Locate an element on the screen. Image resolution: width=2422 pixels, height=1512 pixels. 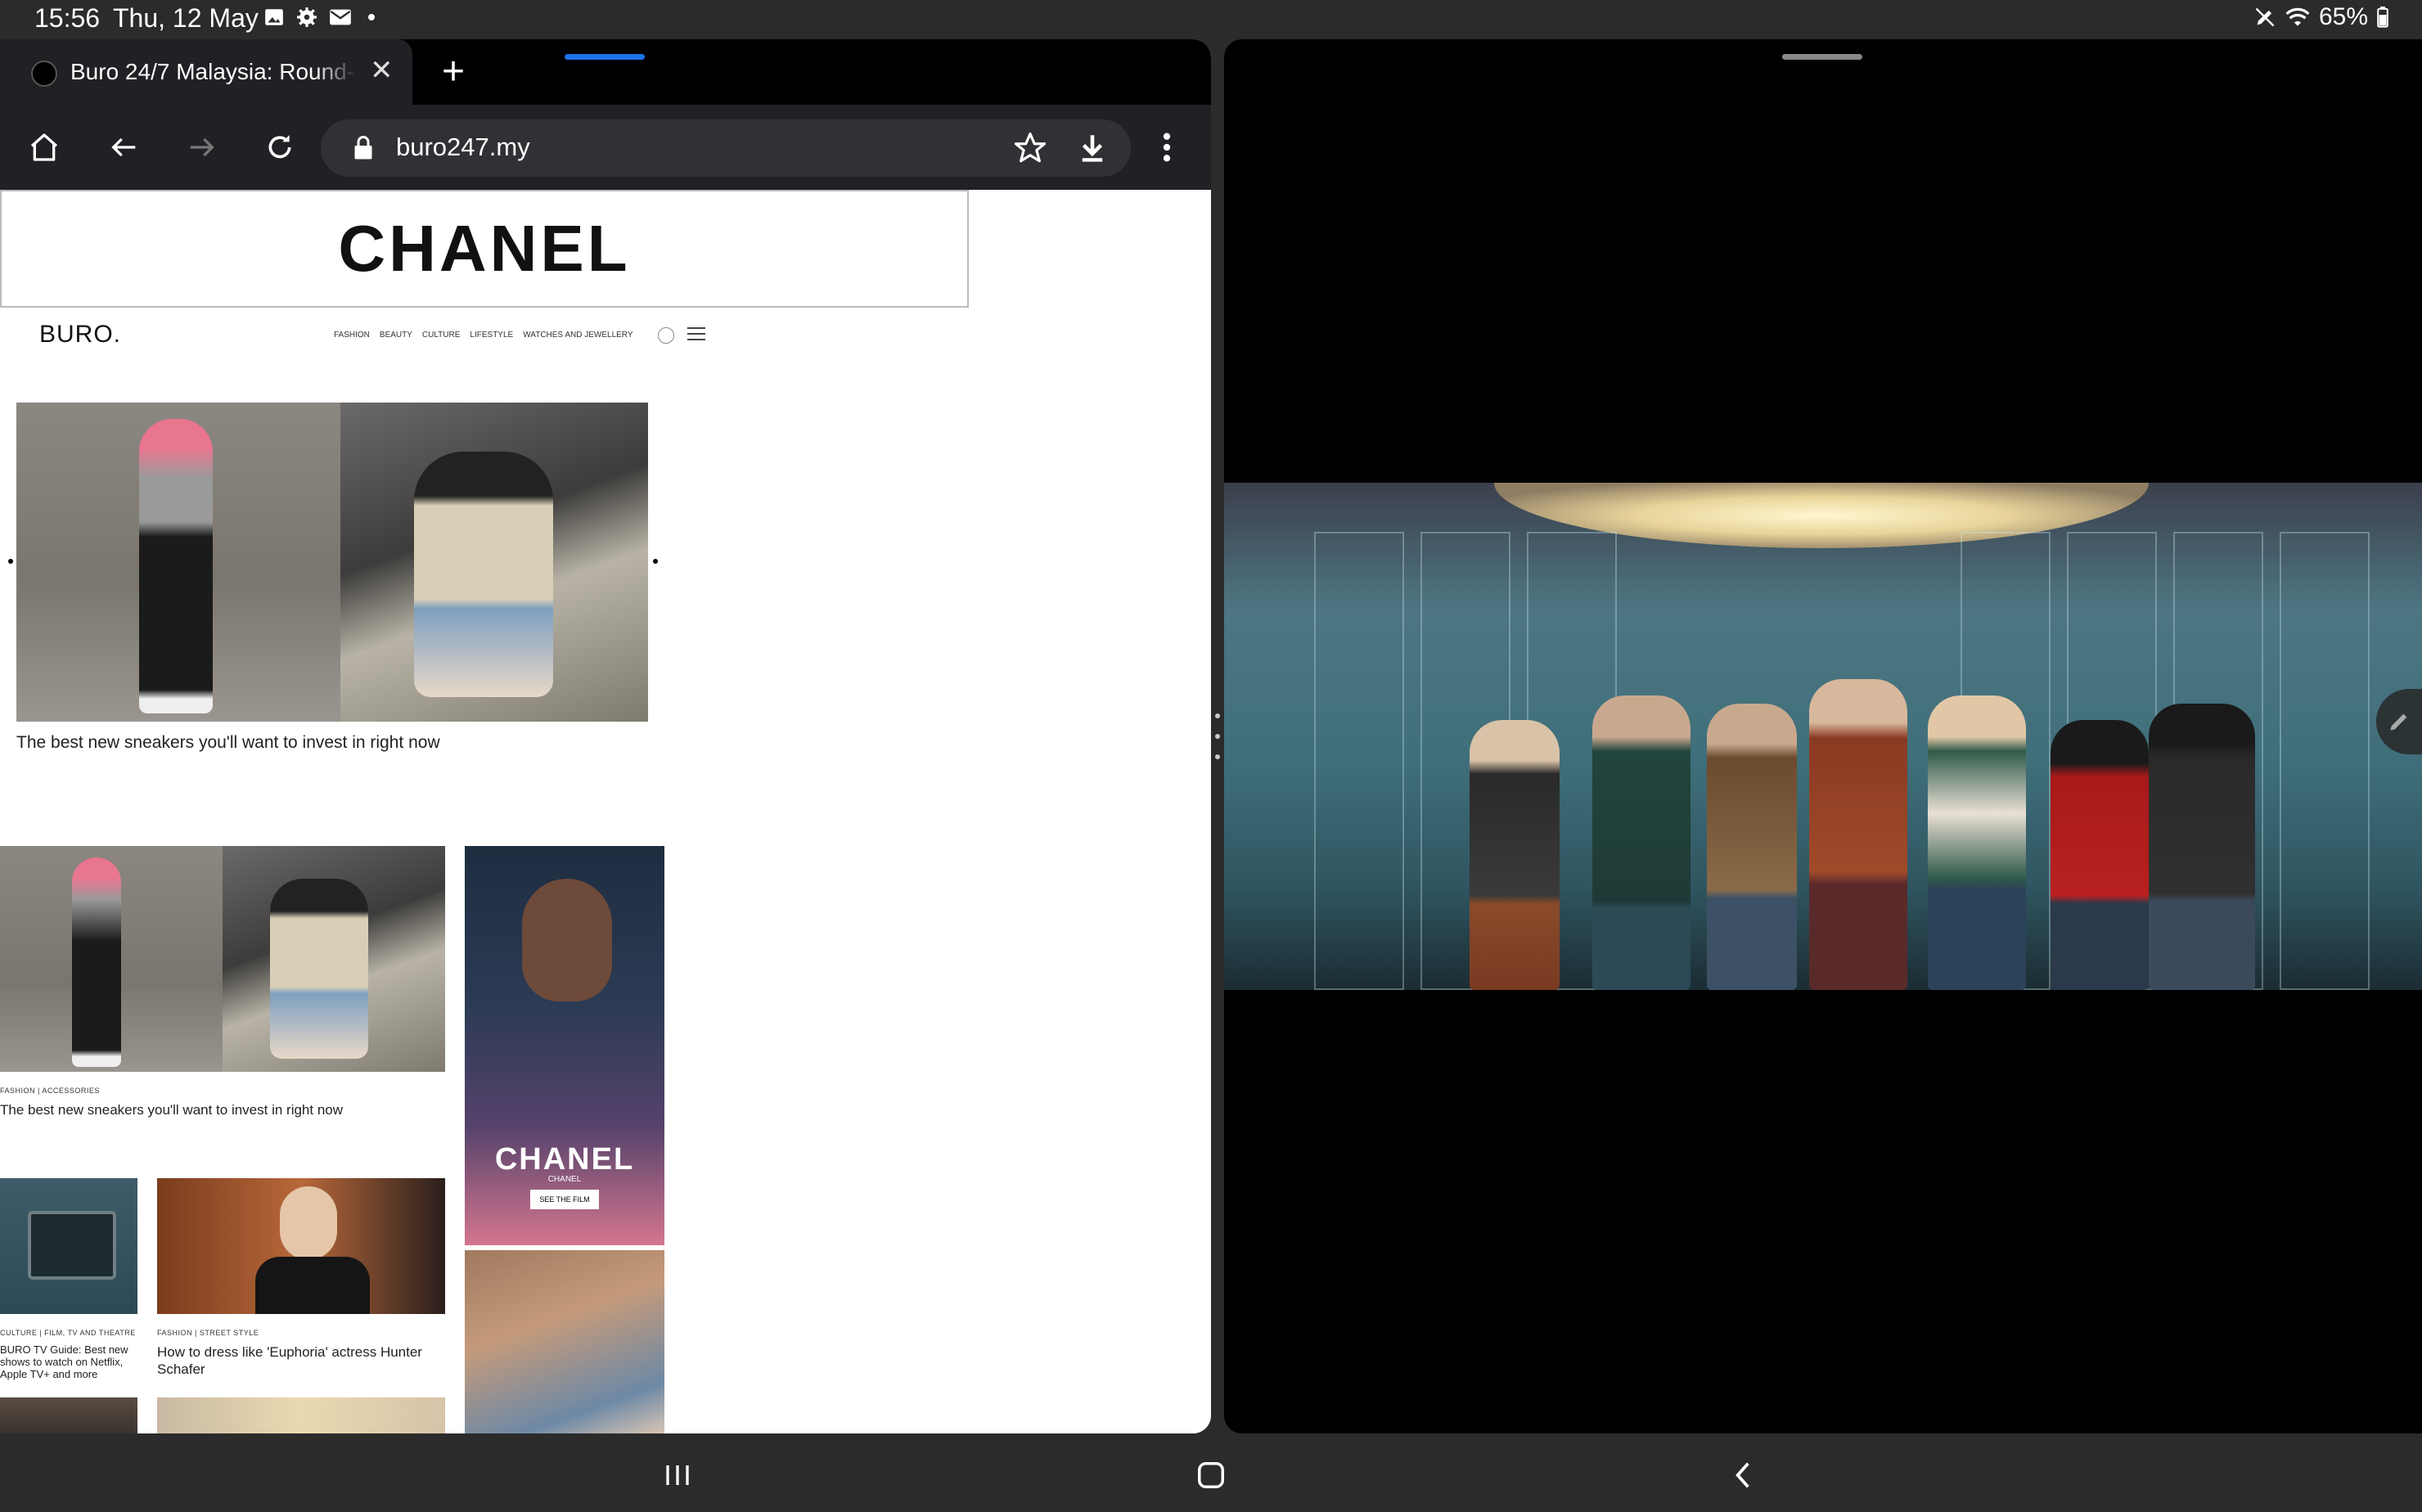
back-chevron-icon is located at coordinates (1742, 1475).